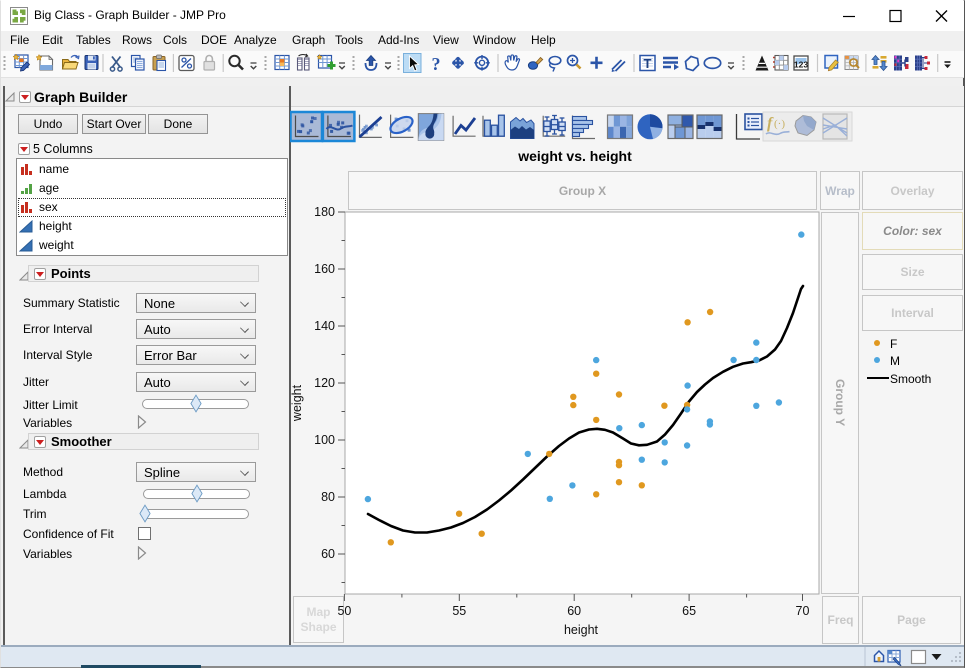 The width and height of the screenshot is (965, 668). What do you see at coordinates (344, 611) in the screenshot?
I see `svg-text: 50` at bounding box center [344, 611].